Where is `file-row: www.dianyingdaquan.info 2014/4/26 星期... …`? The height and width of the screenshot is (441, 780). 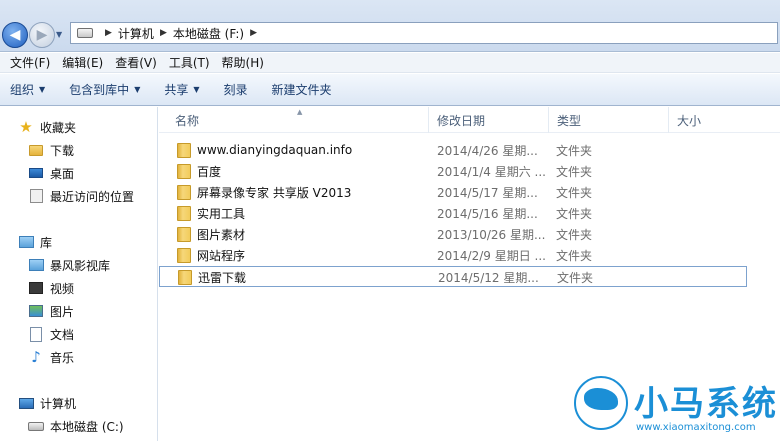 file-row: www.dianyingdaquan.info 2014/4/26 星期... … is located at coordinates (453, 150).